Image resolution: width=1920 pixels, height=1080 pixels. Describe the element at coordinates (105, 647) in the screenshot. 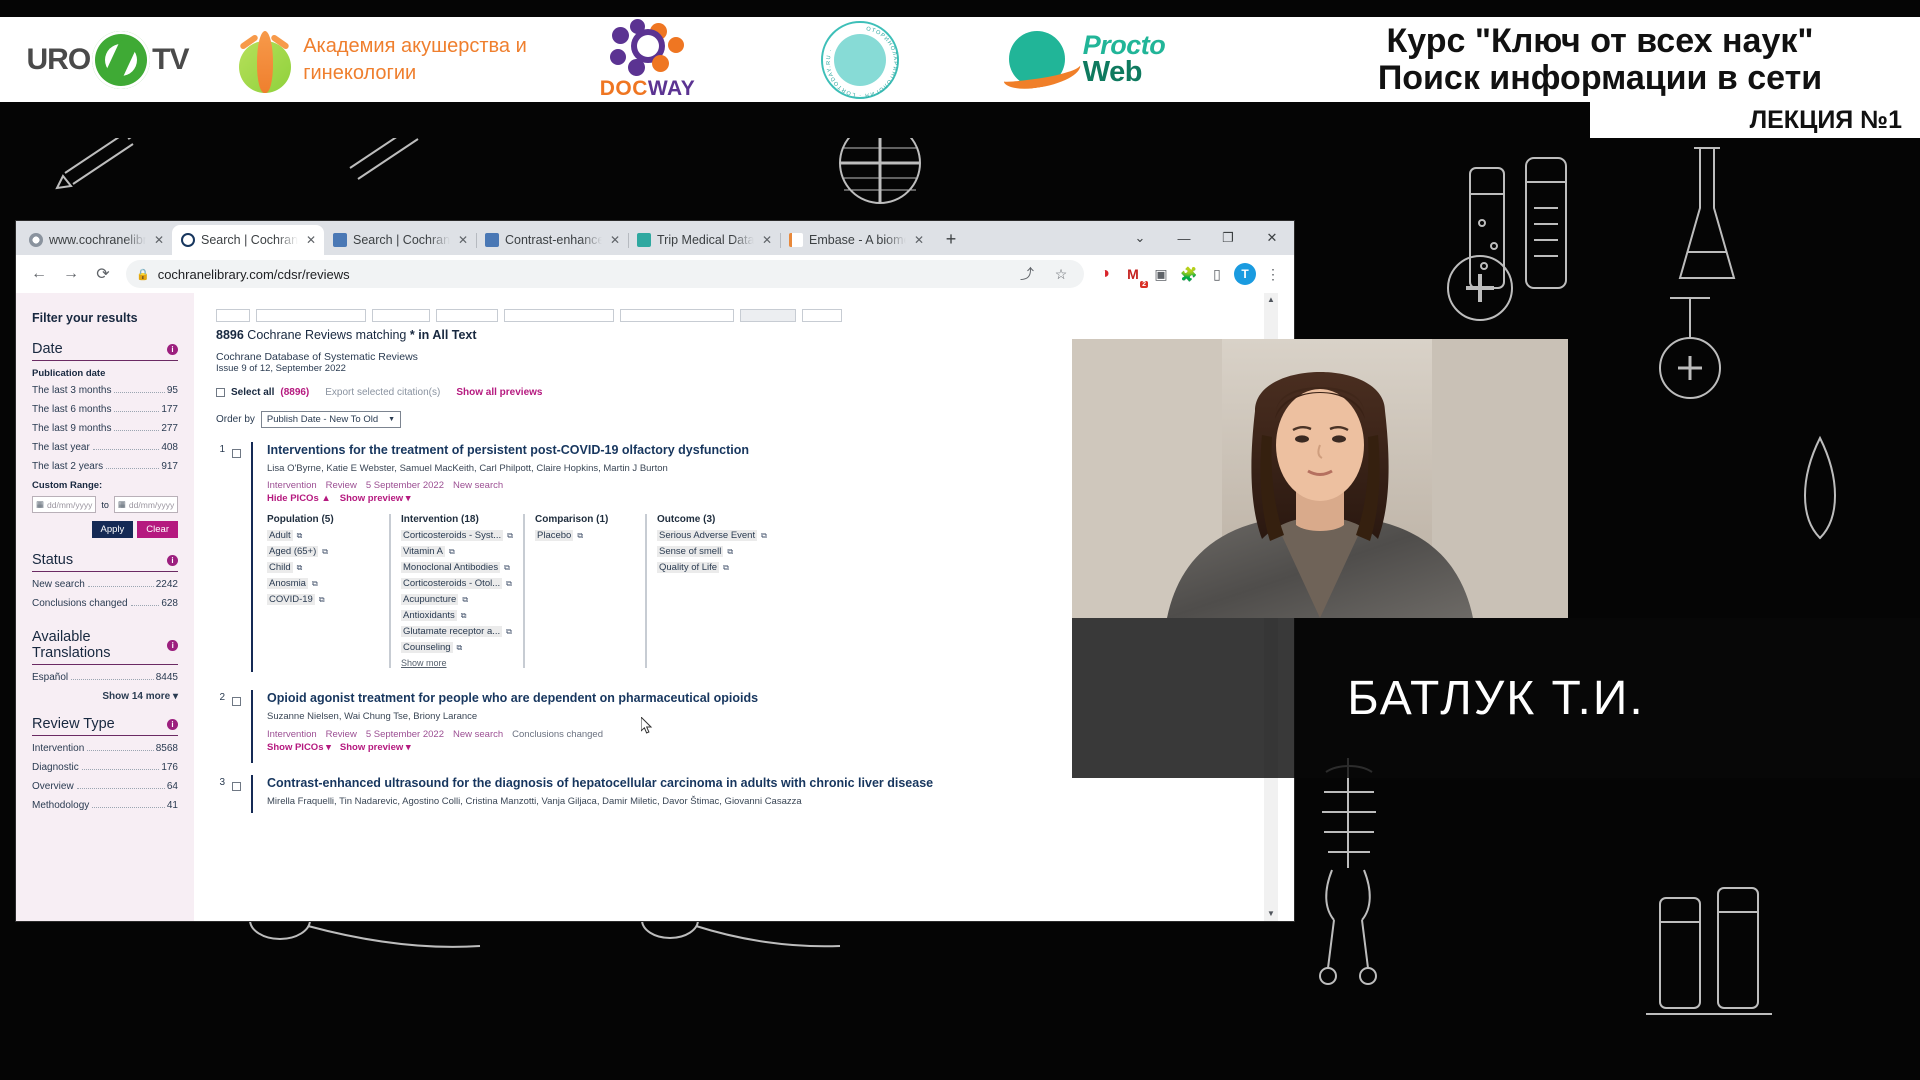

I see `filter-section-translations: Available Translations i` at that location.